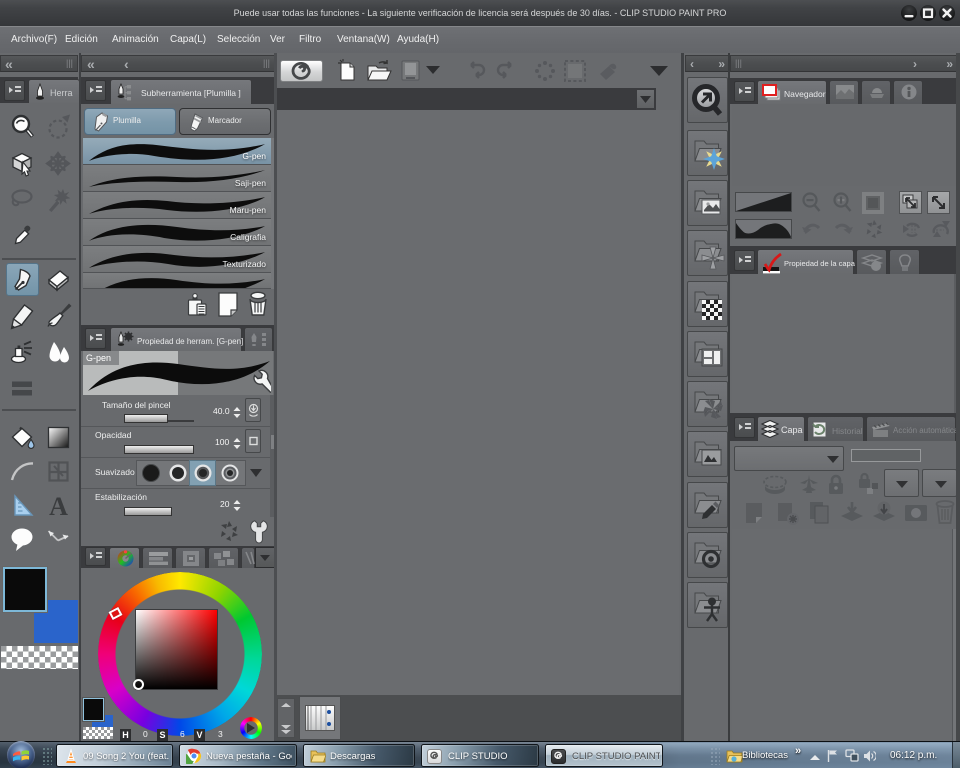 Image resolution: width=960 pixels, height=768 pixels. What do you see at coordinates (58, 506) in the screenshot?
I see `svg-text: A` at bounding box center [58, 506].